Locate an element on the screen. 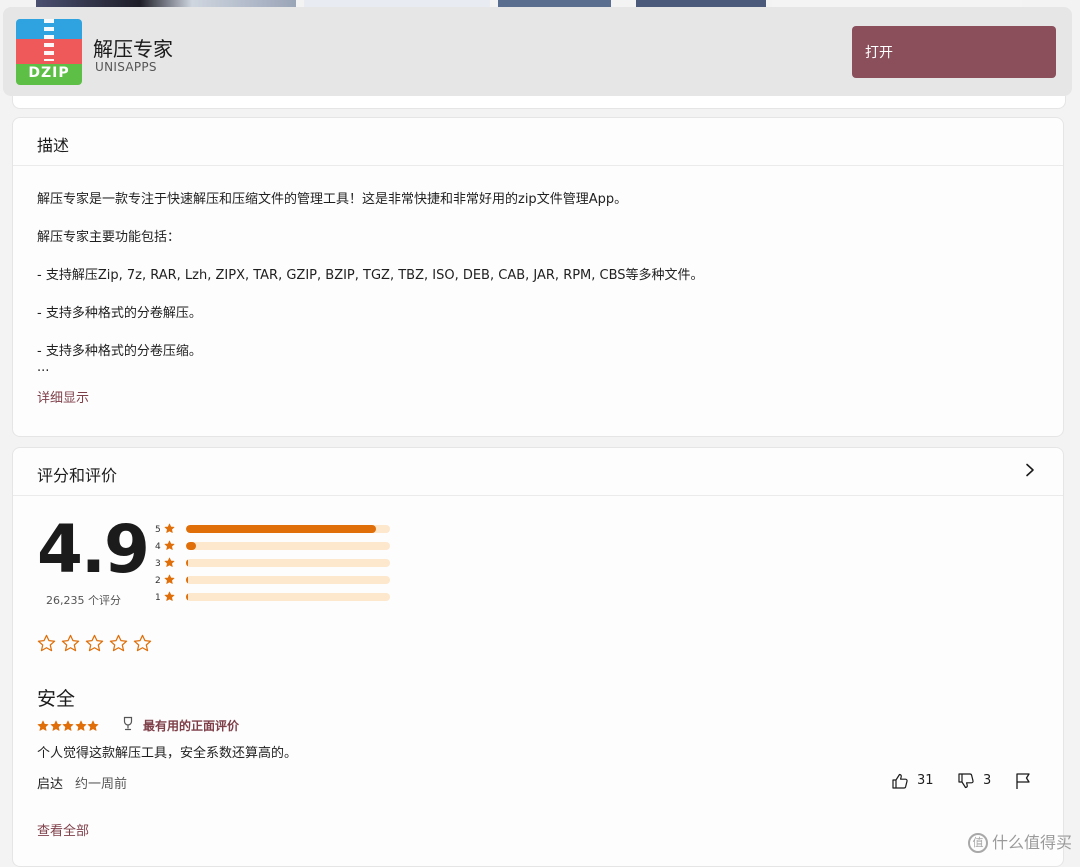  review-stars is located at coordinates (68, 726).